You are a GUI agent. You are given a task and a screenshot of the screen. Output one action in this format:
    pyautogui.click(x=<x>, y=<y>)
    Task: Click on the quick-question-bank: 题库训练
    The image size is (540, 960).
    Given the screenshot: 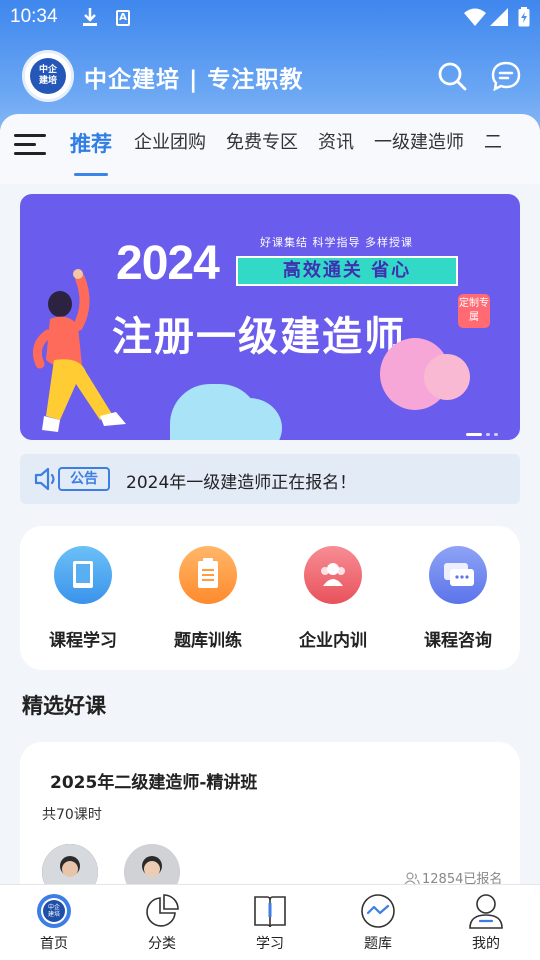 What is the action you would take?
    pyautogui.click(x=208, y=601)
    